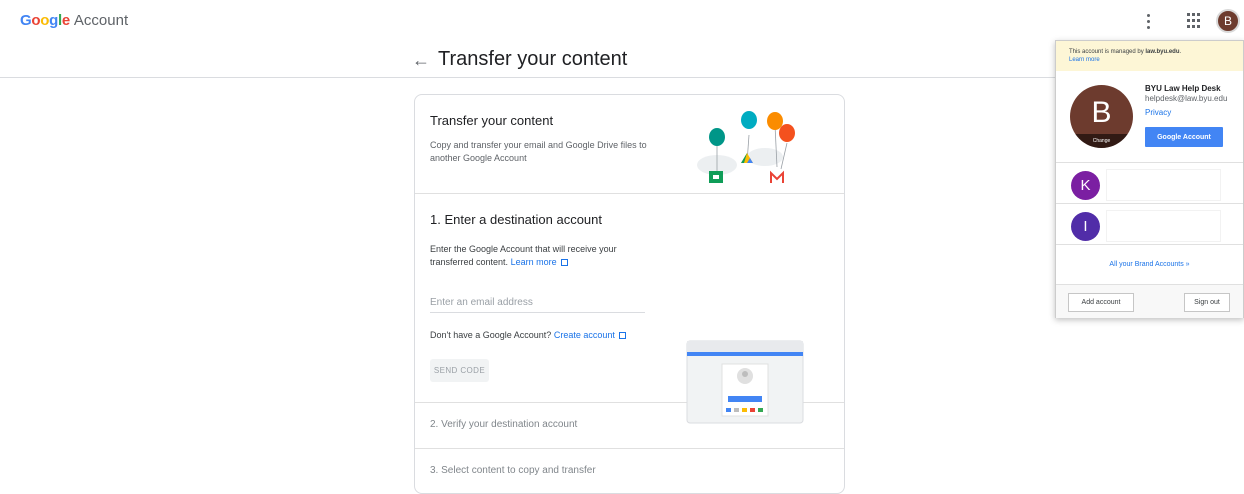 This screenshot has height=494, width=1244. What do you see at coordinates (534, 262) in the screenshot?
I see `learn-more-link: Learn more` at bounding box center [534, 262].